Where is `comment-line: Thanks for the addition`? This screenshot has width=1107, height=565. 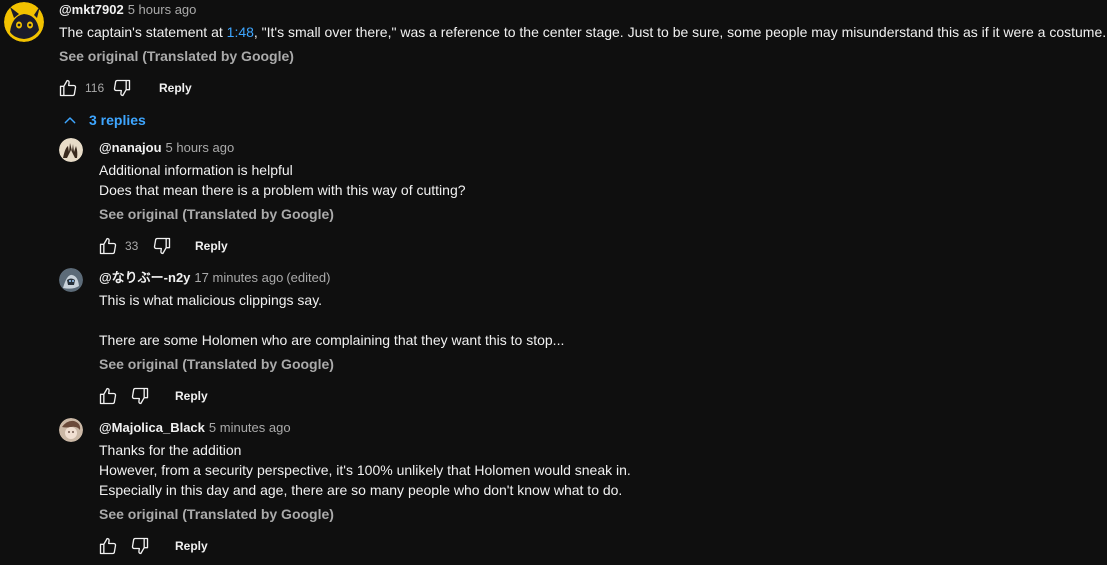 comment-line: Thanks for the addition is located at coordinates (170, 450).